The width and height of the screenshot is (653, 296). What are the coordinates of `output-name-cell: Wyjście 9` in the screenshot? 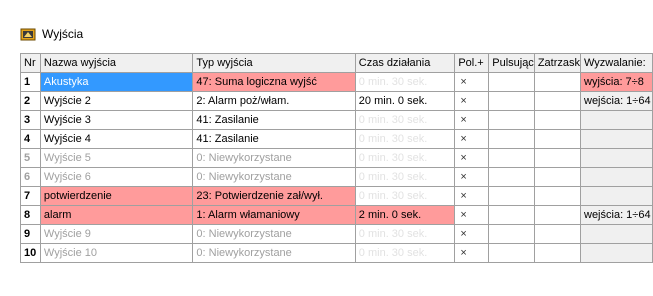 It's located at (116, 234).